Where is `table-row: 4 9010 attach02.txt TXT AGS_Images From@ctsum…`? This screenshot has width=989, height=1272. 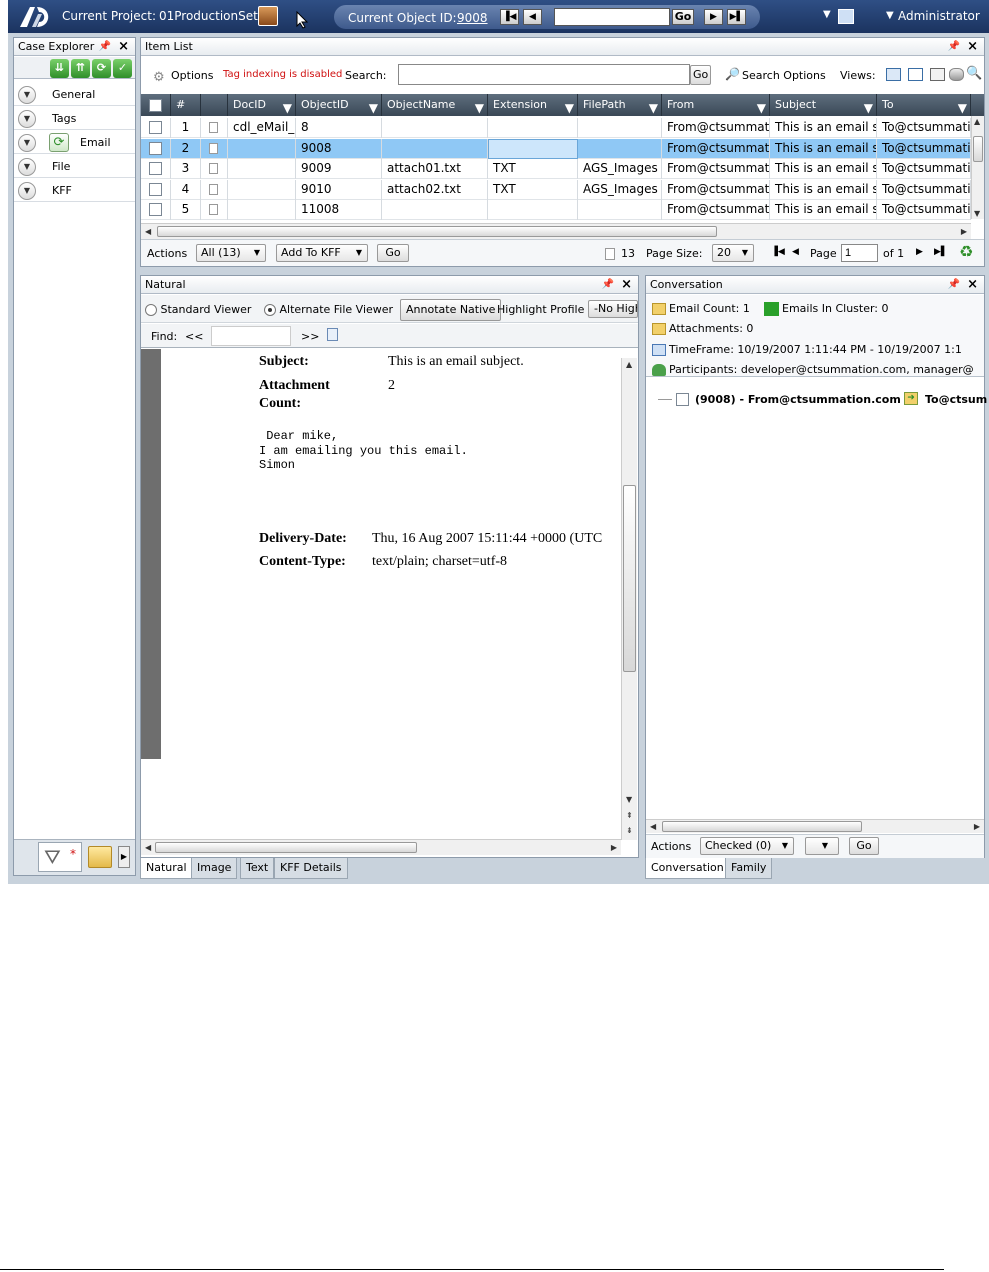
table-row: 4 9010 attach02.txt TXT AGS_Images From@ctsum… is located at coordinates (556, 189).